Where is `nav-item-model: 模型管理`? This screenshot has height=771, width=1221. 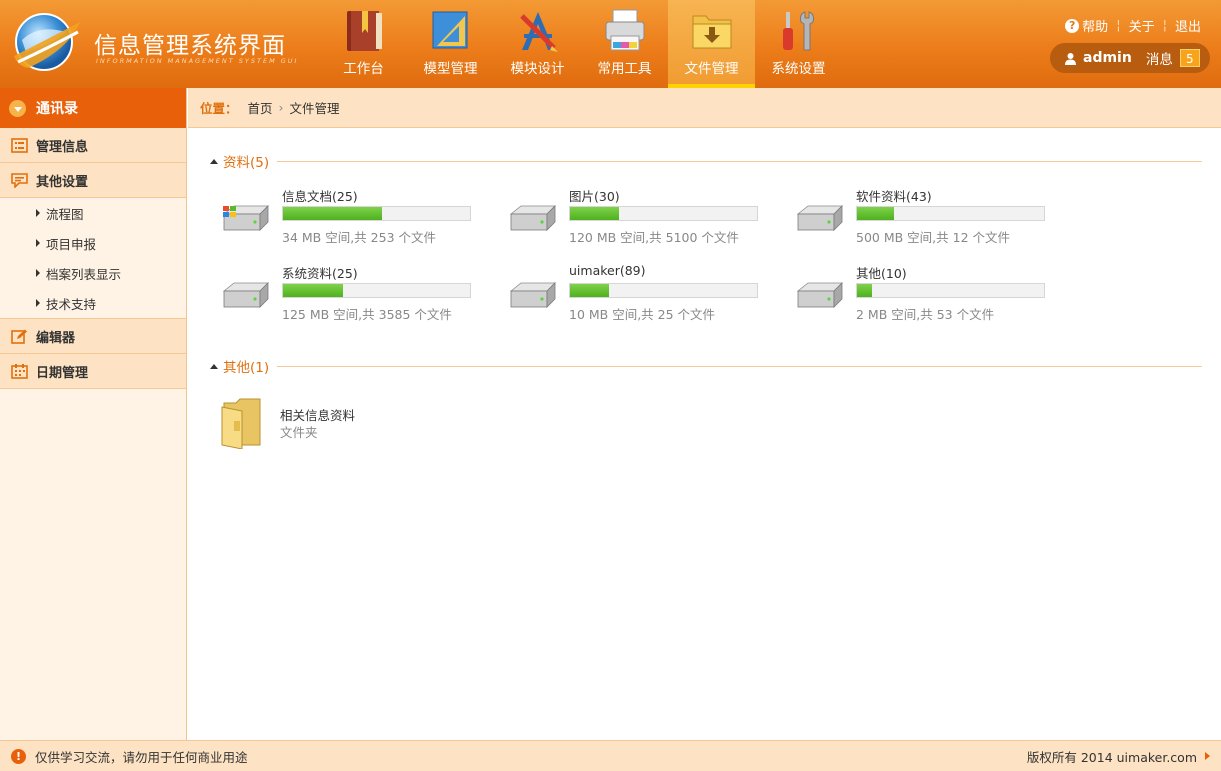 nav-item-model: 模型管理 is located at coordinates (450, 44).